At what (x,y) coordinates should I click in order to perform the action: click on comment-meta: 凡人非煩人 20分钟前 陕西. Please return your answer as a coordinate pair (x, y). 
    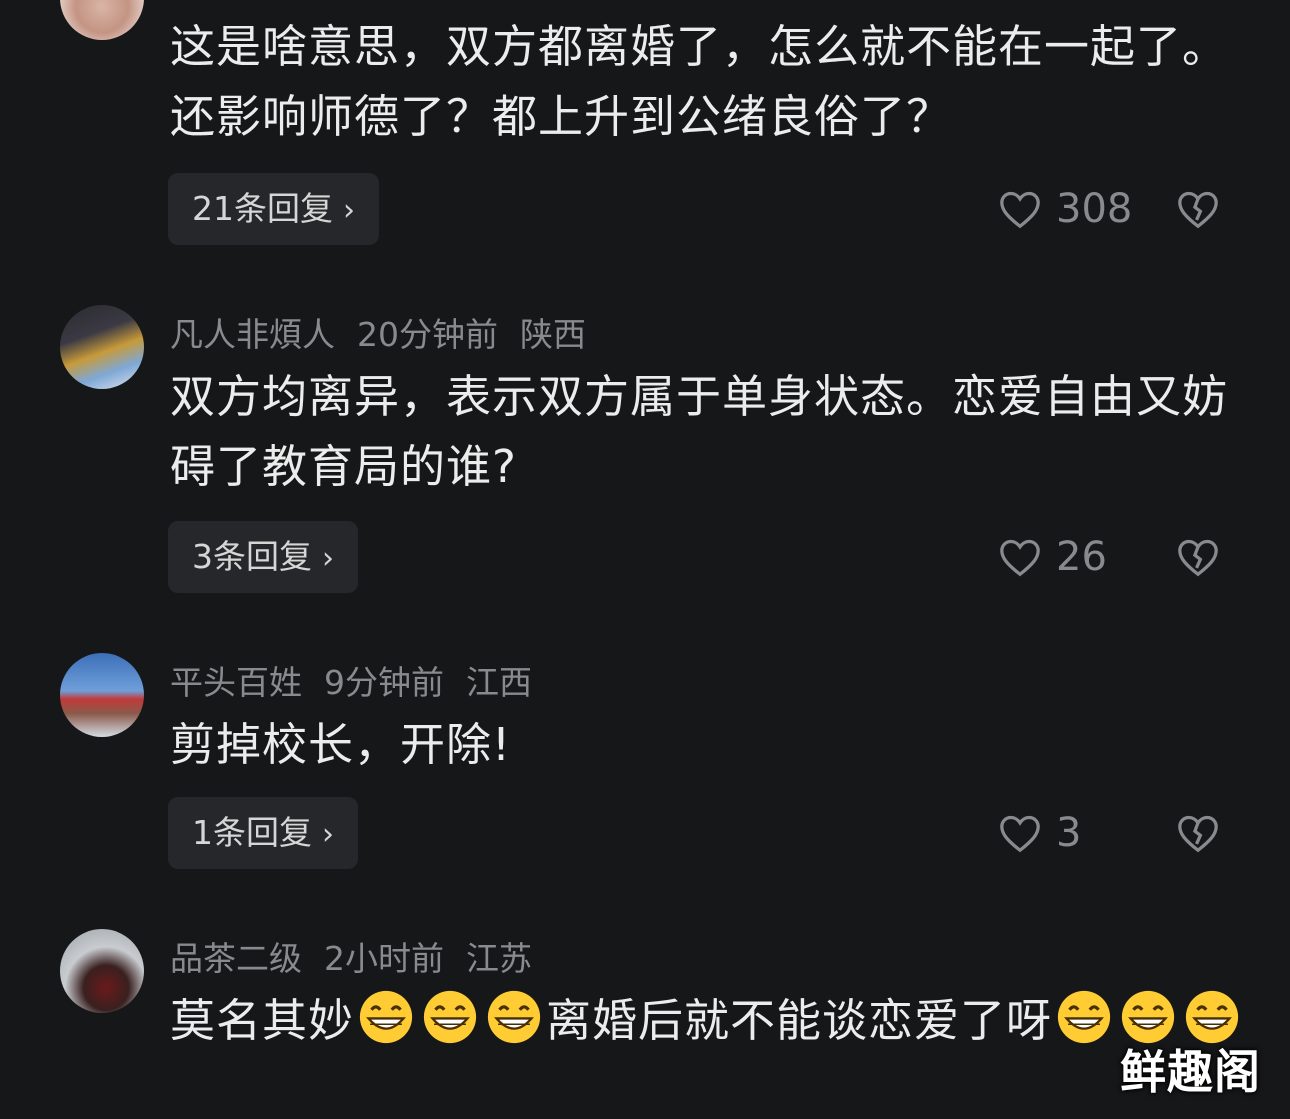
    Looking at the image, I should click on (389, 332).